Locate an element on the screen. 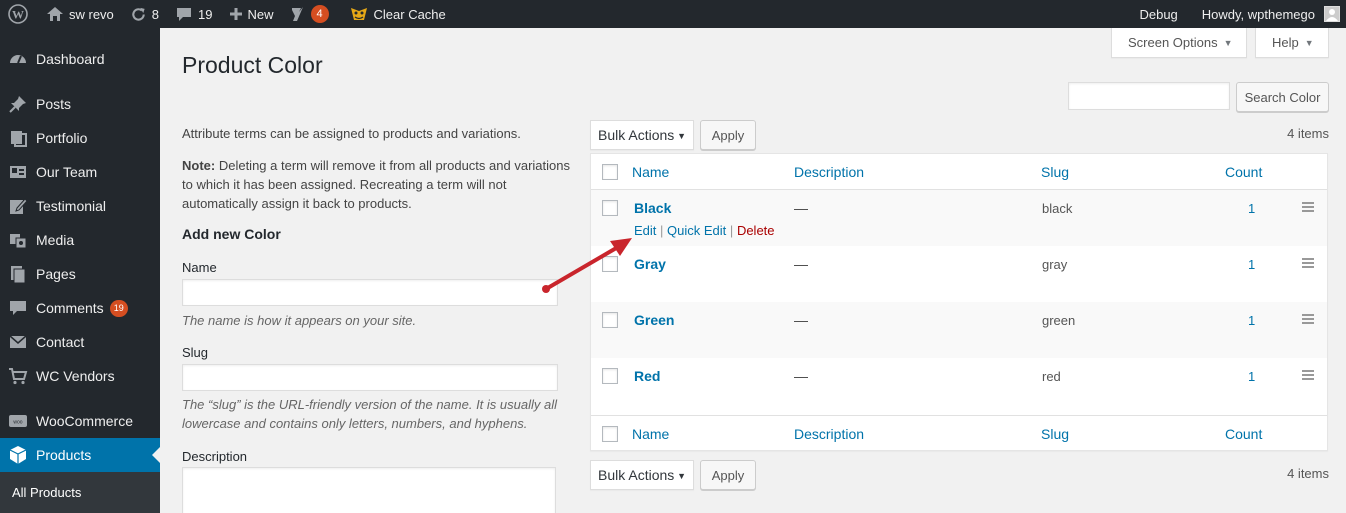 This screenshot has width=1346, height=513. search-color-button: Search Color is located at coordinates (1282, 97).